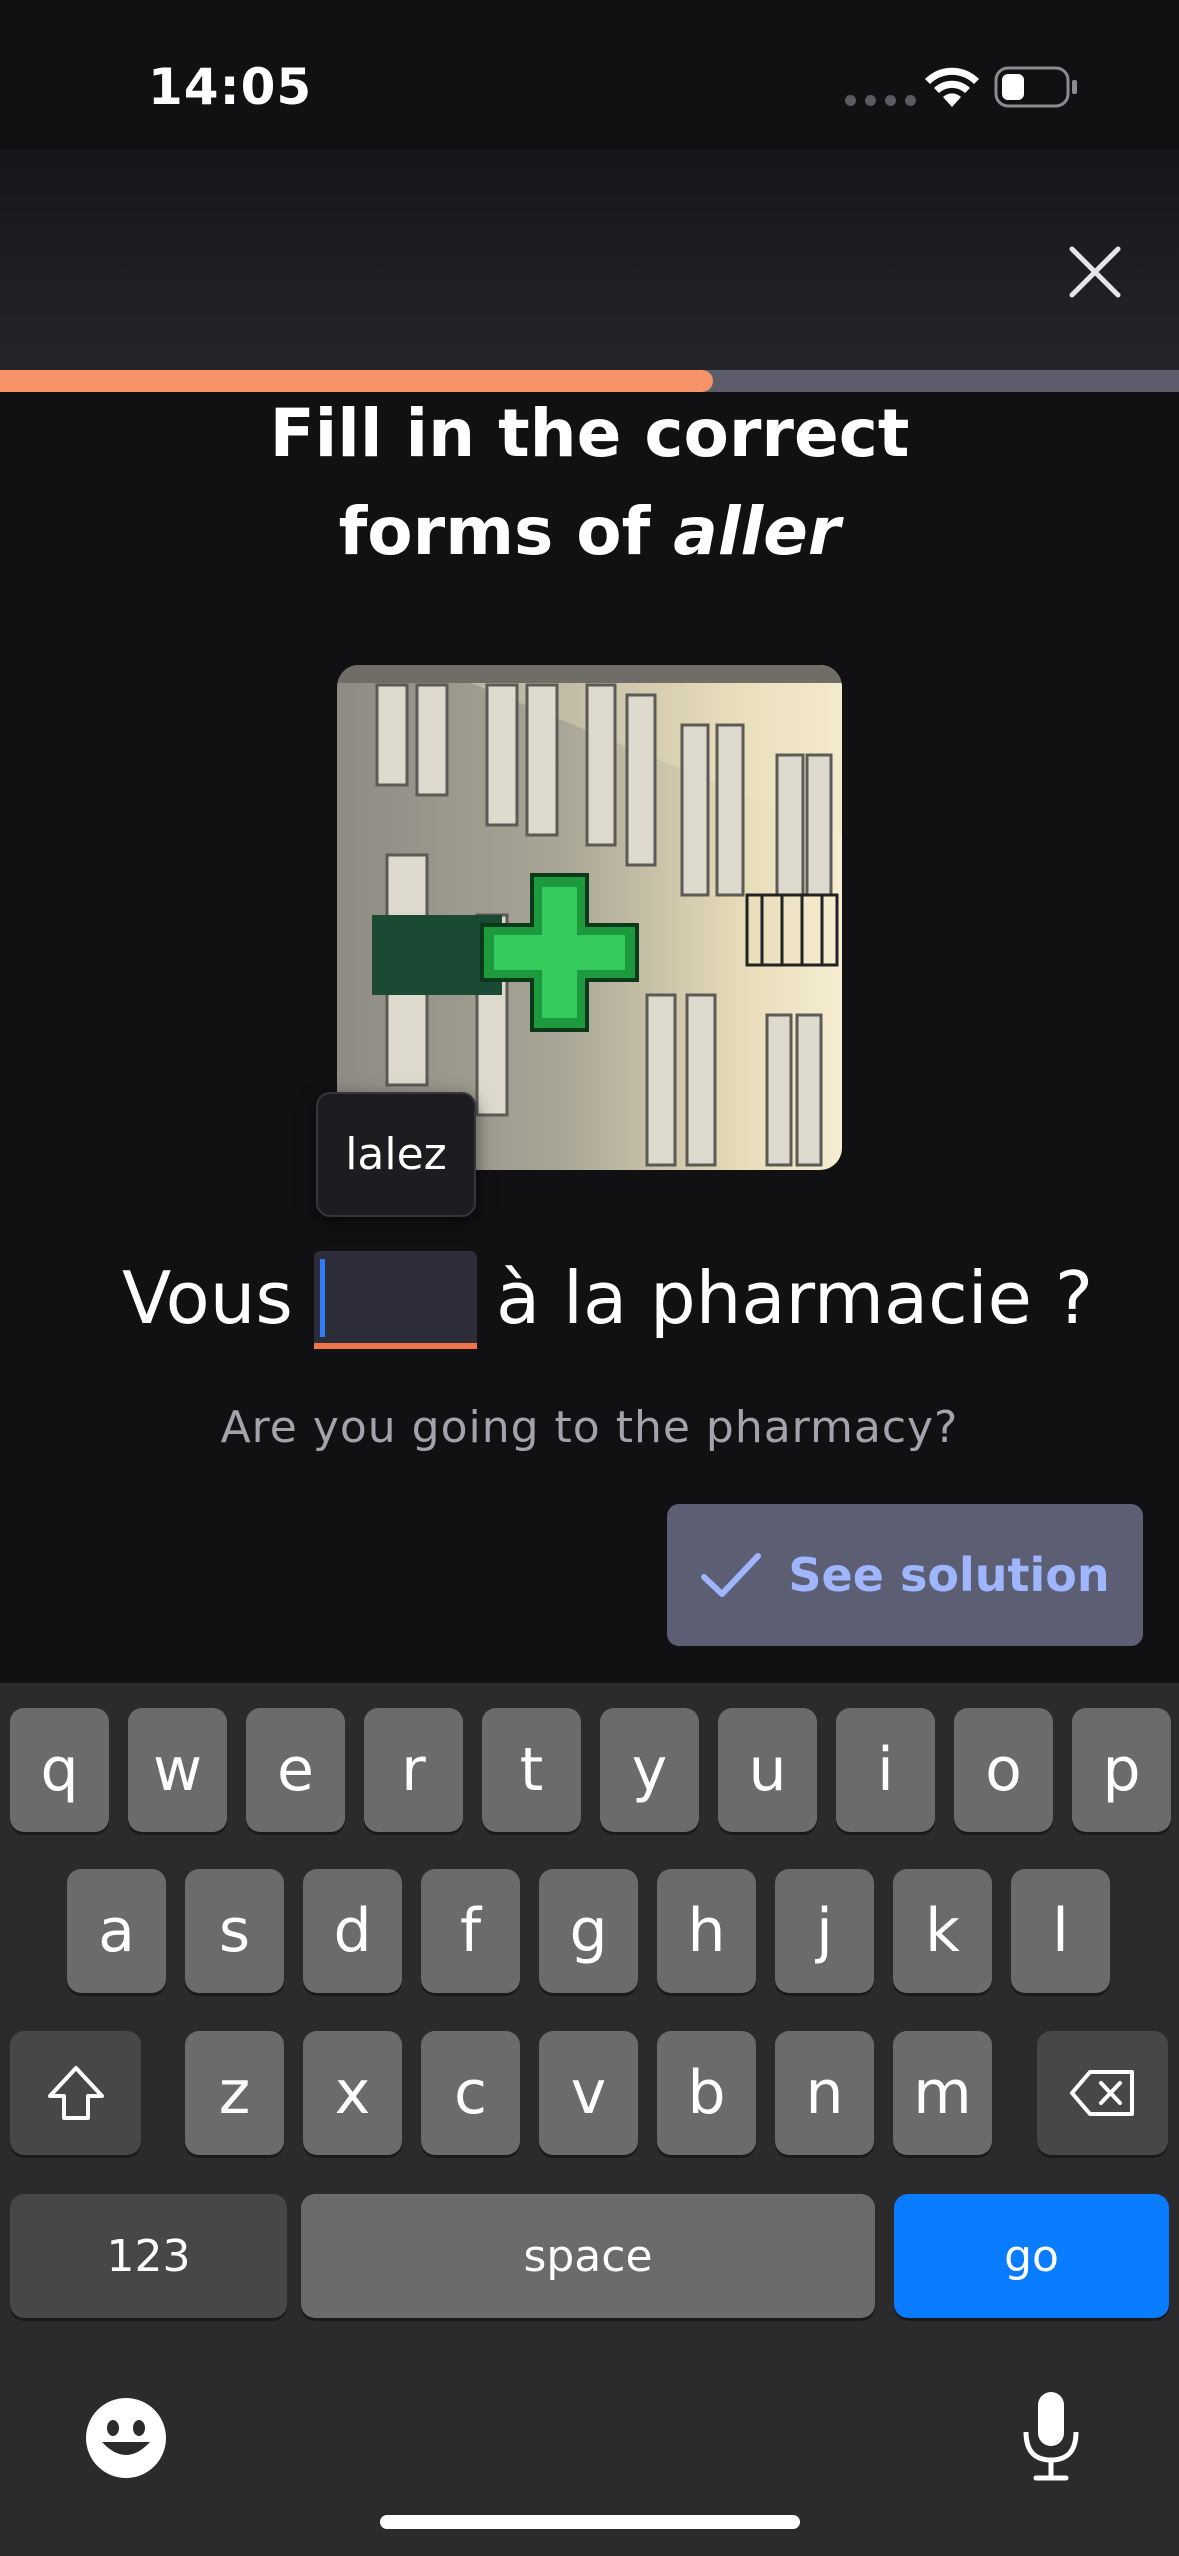 The image size is (1179, 2556). I want to click on title-line-2: forms of aller, so click(589, 532).